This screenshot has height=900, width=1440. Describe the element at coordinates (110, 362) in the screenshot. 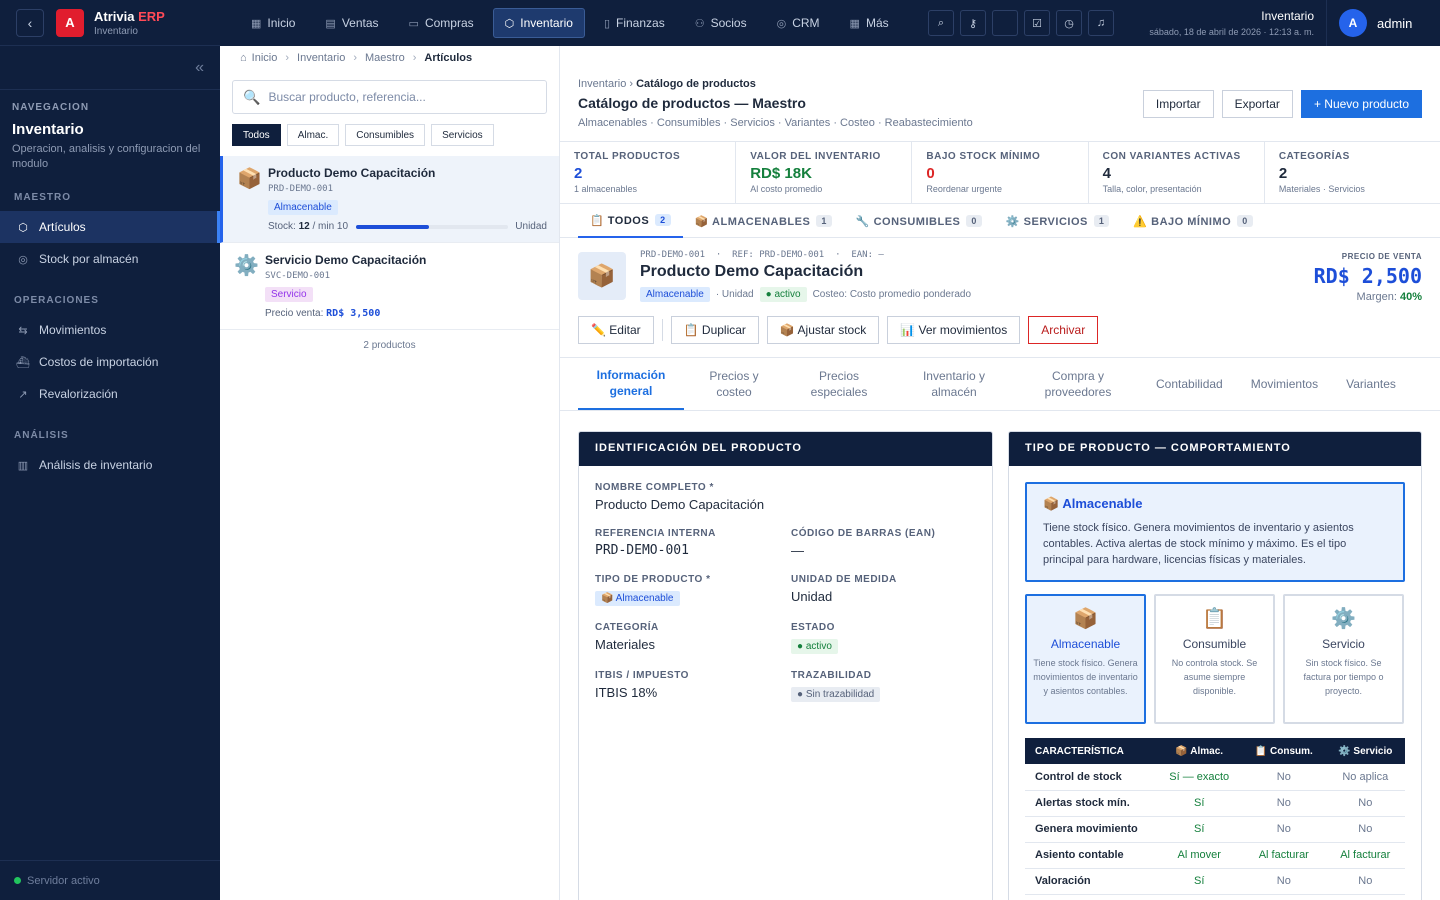

I see `sidebar-item-costos: ⛴ Costos de importación` at that location.